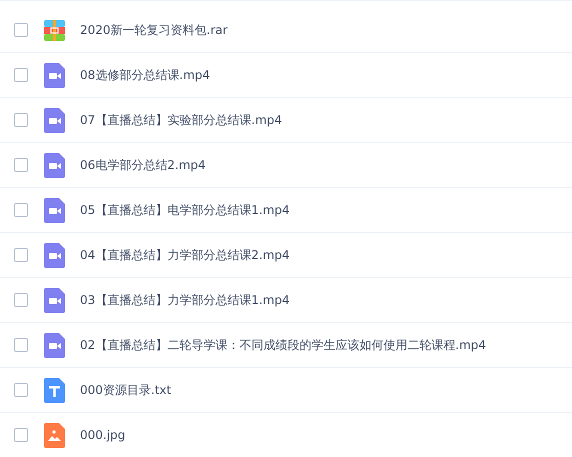 Image resolution: width=572 pixels, height=457 pixels. What do you see at coordinates (145, 75) in the screenshot?
I see `file-name: 08选修部分总结课.mp4` at bounding box center [145, 75].